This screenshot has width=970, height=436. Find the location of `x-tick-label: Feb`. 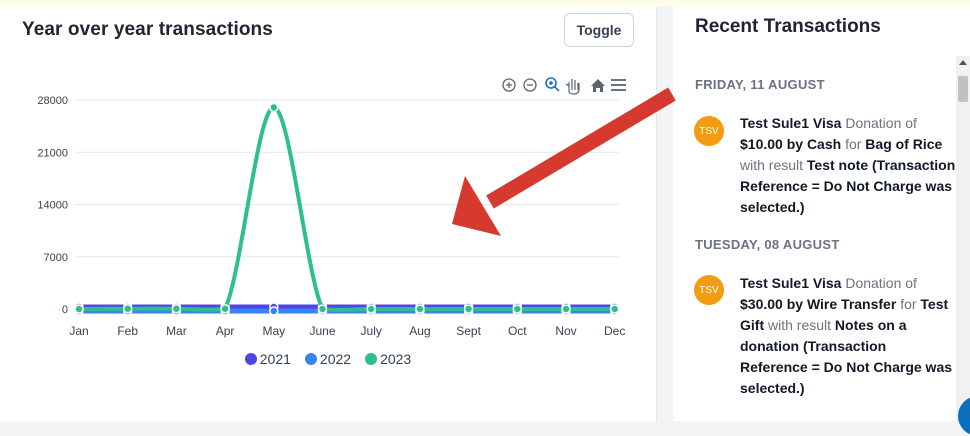

x-tick-label: Feb is located at coordinates (127, 331).